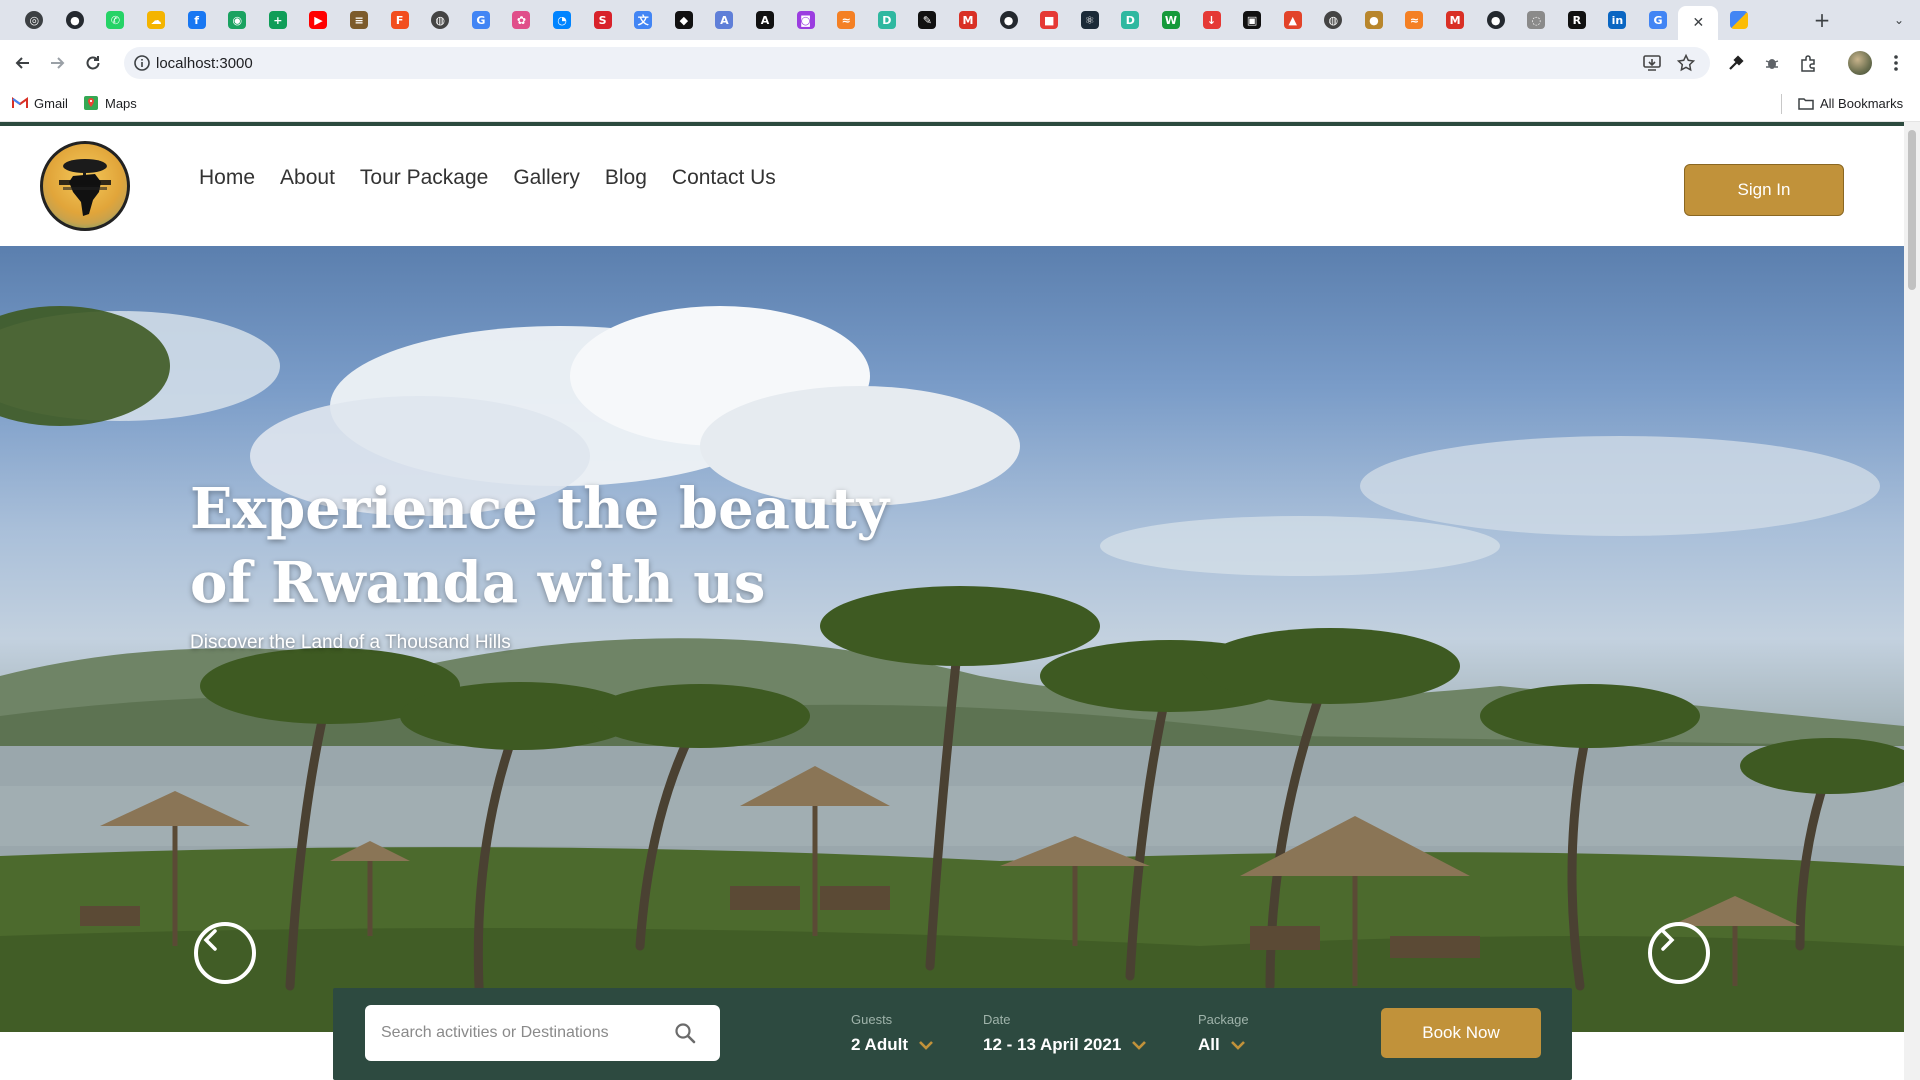 This screenshot has width=1920, height=1080. Describe the element at coordinates (1617, 20) in the screenshot. I see `browser-tab: in` at that location.